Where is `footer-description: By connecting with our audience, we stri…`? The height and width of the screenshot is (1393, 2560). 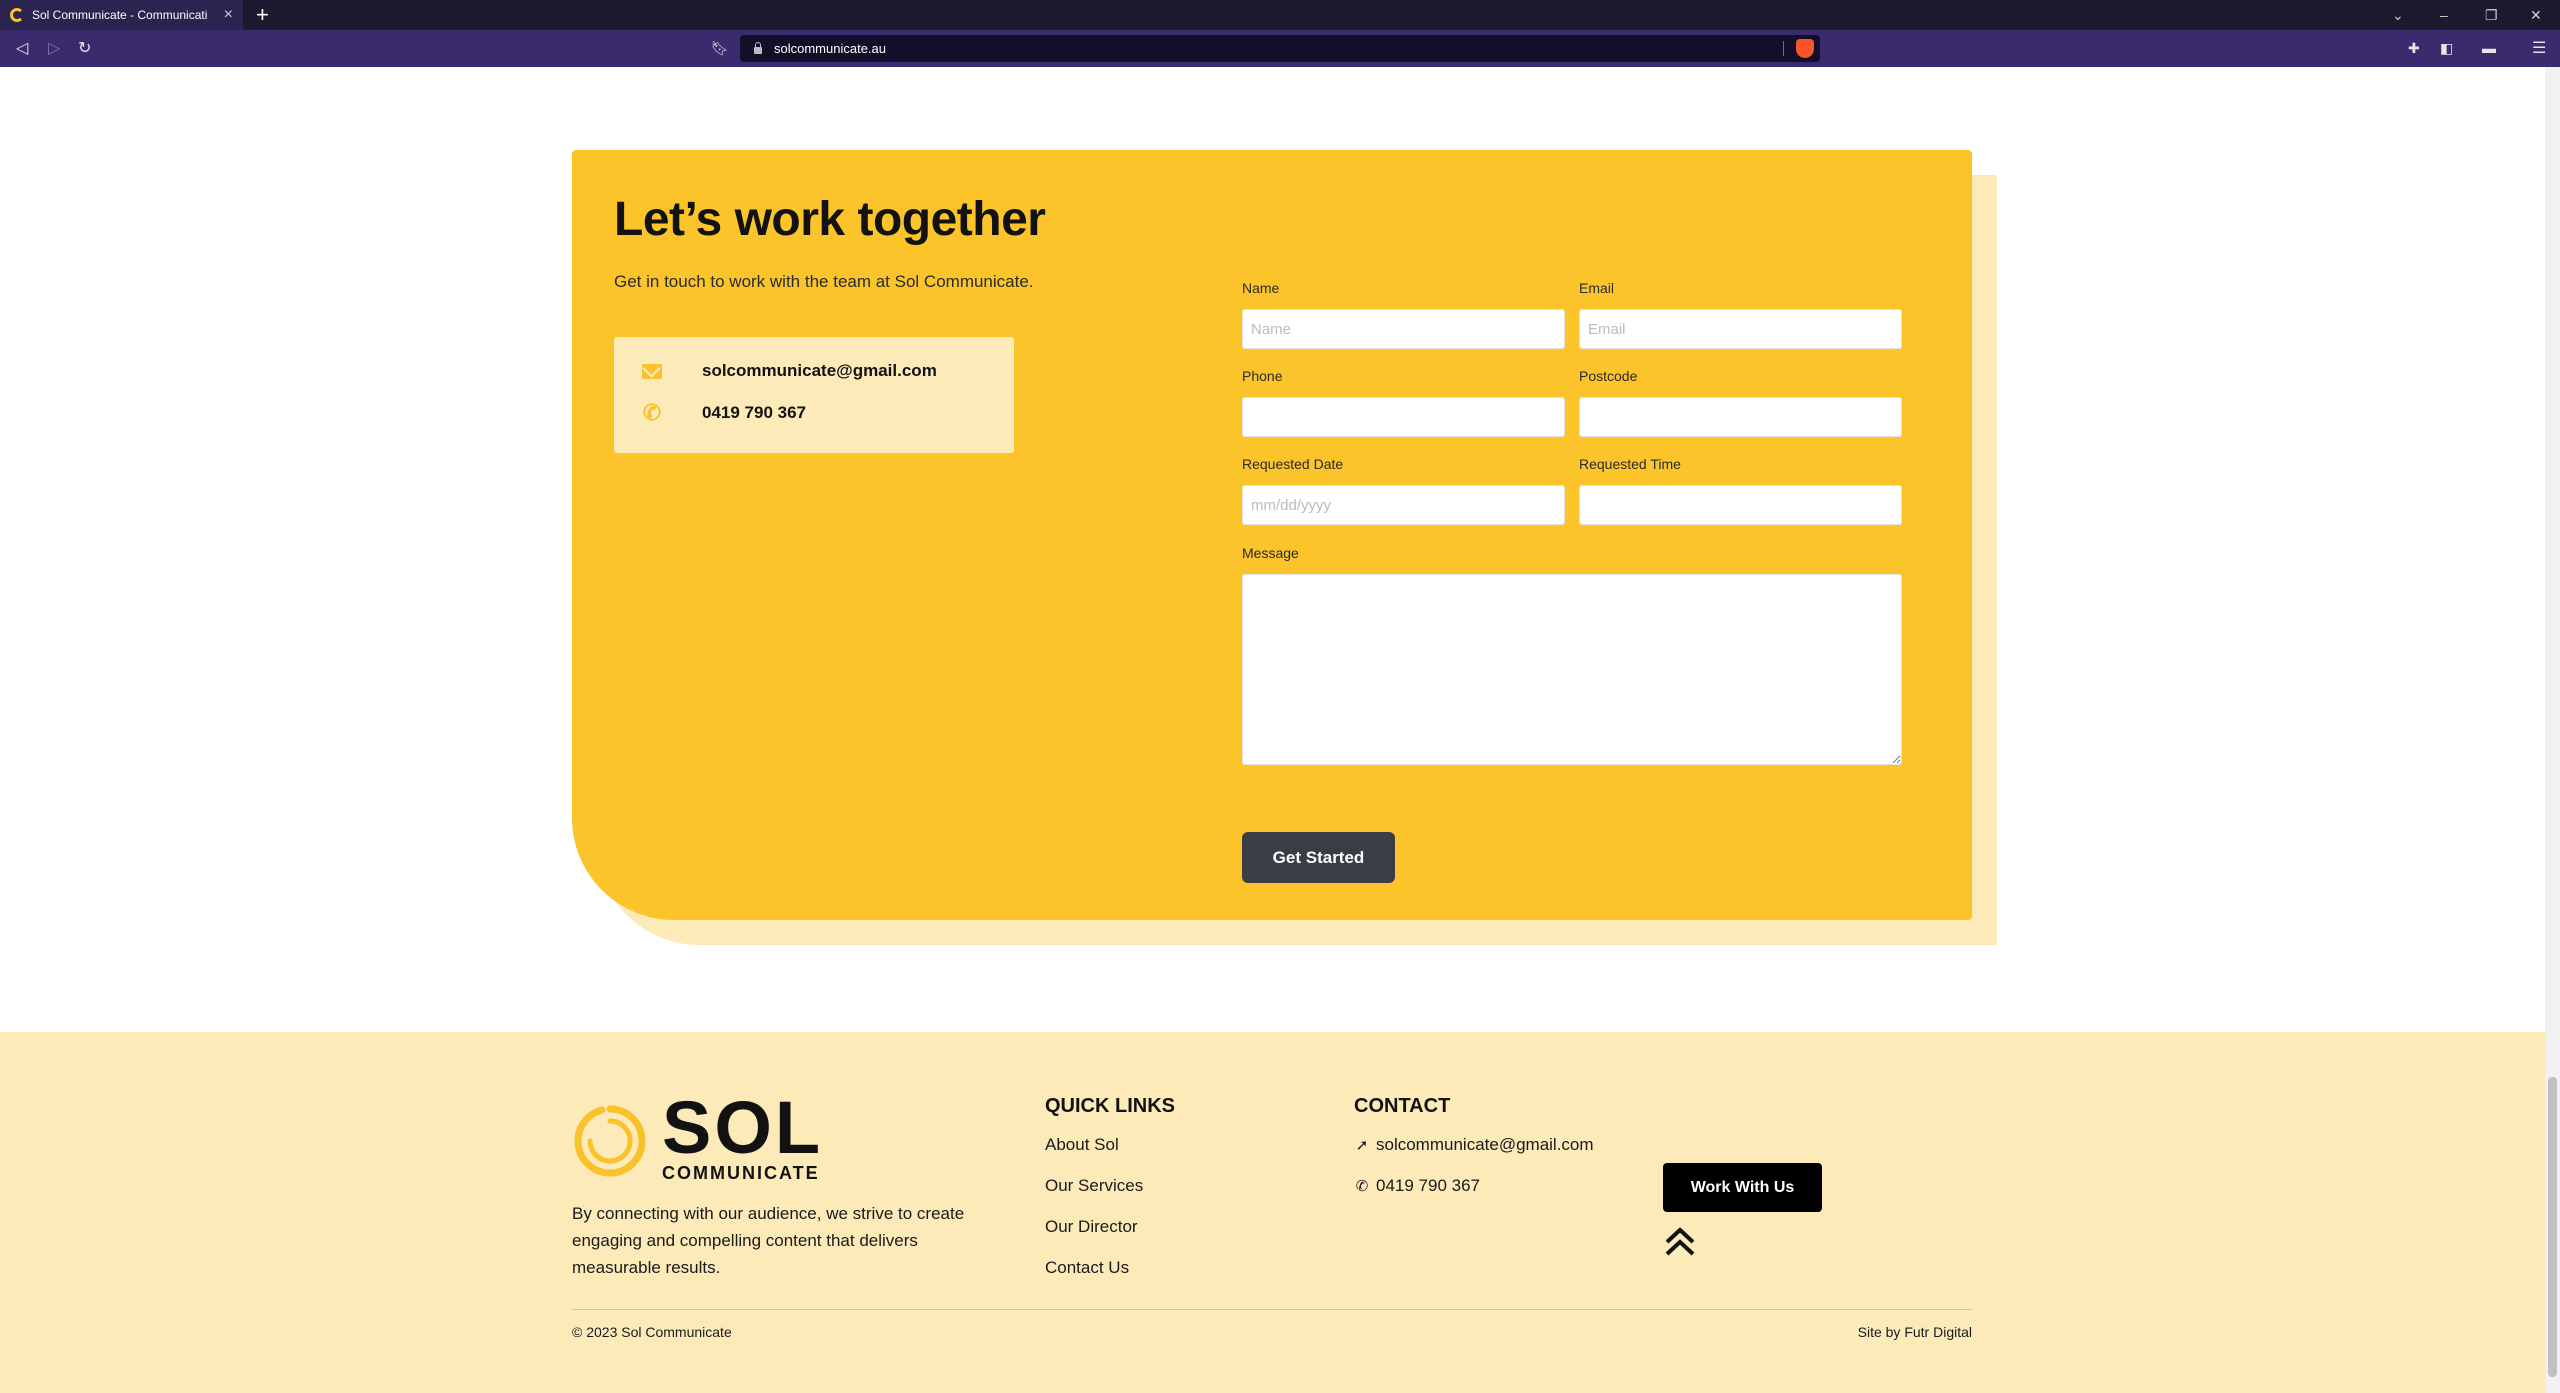 footer-description: By connecting with our audience, we stri… is located at coordinates (768, 1240).